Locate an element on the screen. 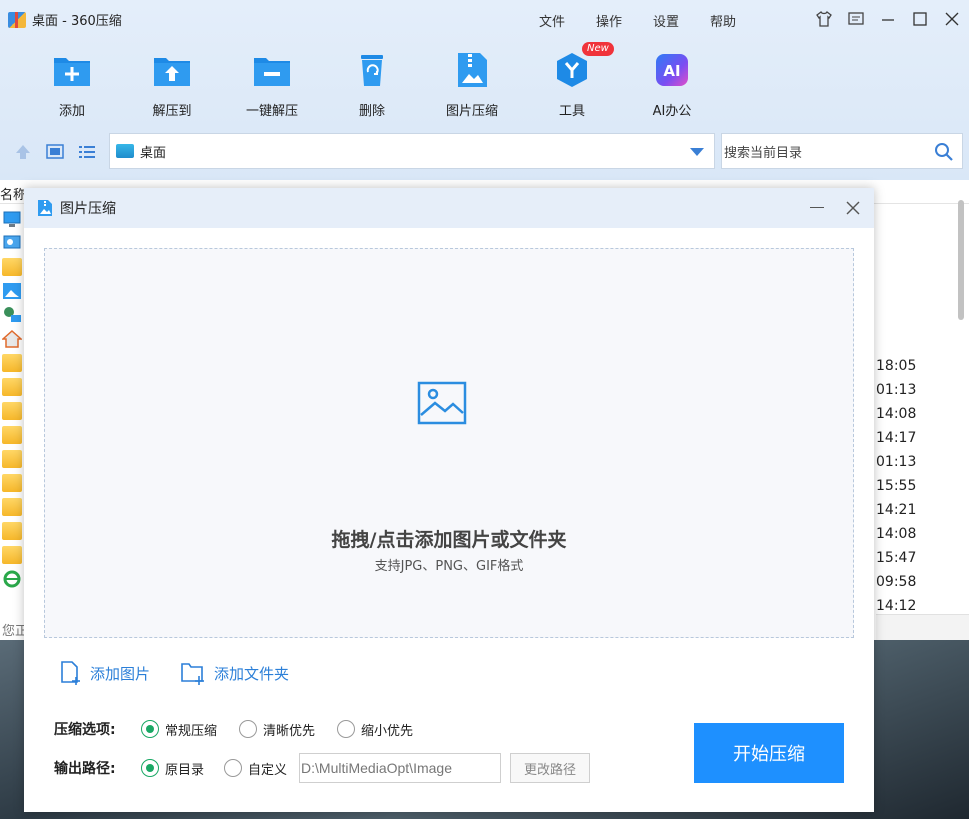 The image size is (969, 819). radio-size-first: 缩小优先 is located at coordinates (375, 729).